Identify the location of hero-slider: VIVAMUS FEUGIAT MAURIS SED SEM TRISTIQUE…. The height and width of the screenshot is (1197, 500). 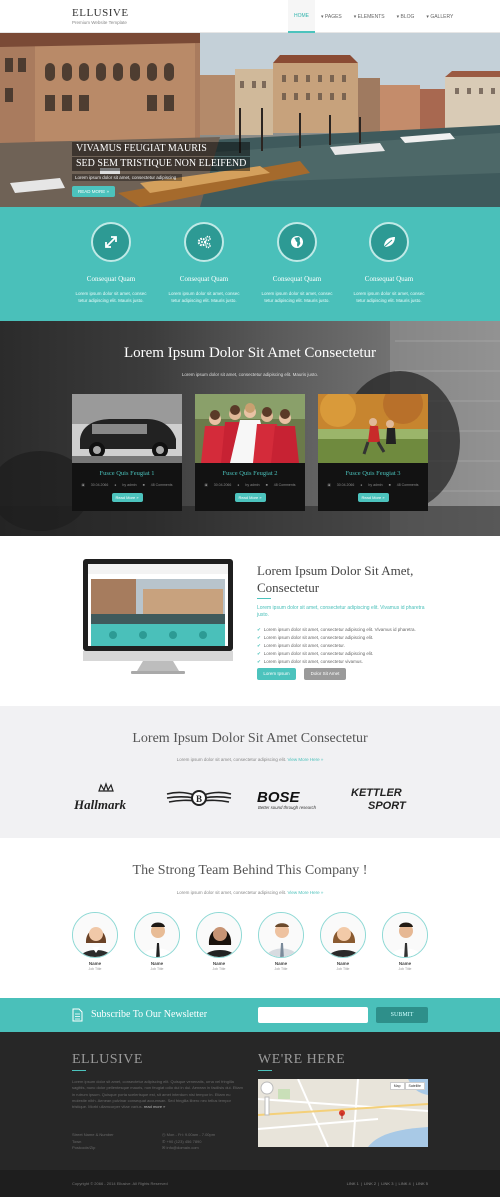
(250, 120).